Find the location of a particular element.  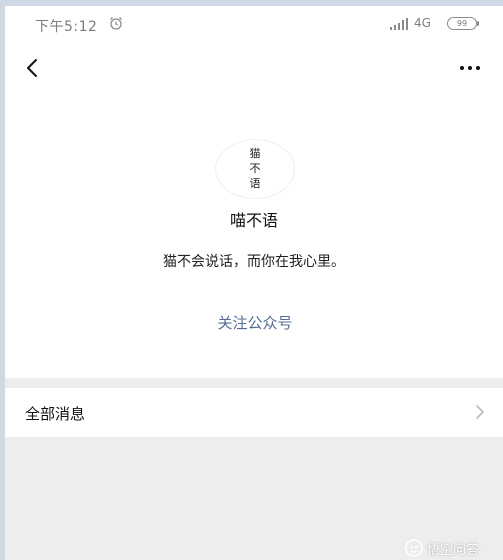

watermark: 悟空问答 is located at coordinates (442, 548).